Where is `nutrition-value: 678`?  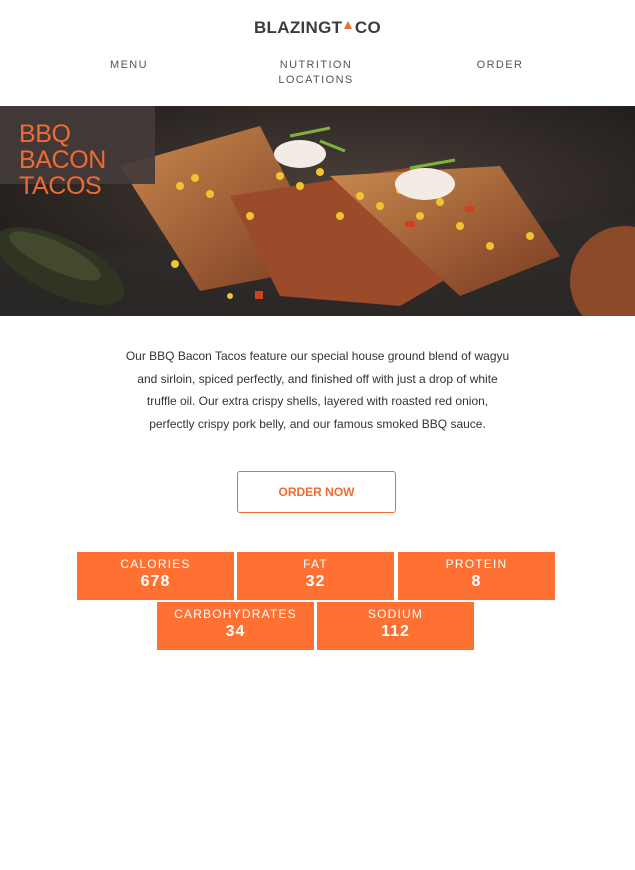 nutrition-value: 678 is located at coordinates (155, 581).